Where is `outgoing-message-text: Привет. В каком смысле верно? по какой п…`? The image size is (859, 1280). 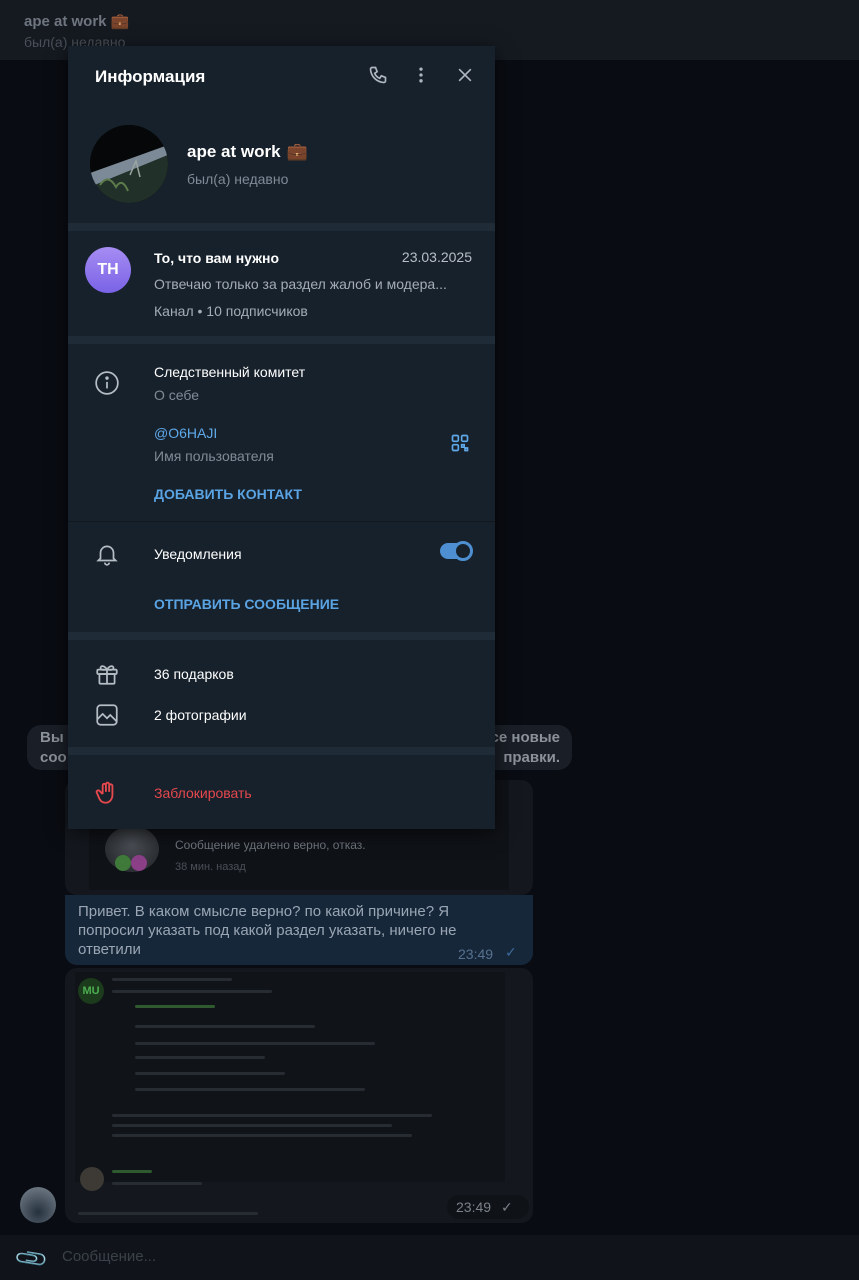
outgoing-message-text: Привет. В каком смысле верно? по какой п… is located at coordinates (267, 930).